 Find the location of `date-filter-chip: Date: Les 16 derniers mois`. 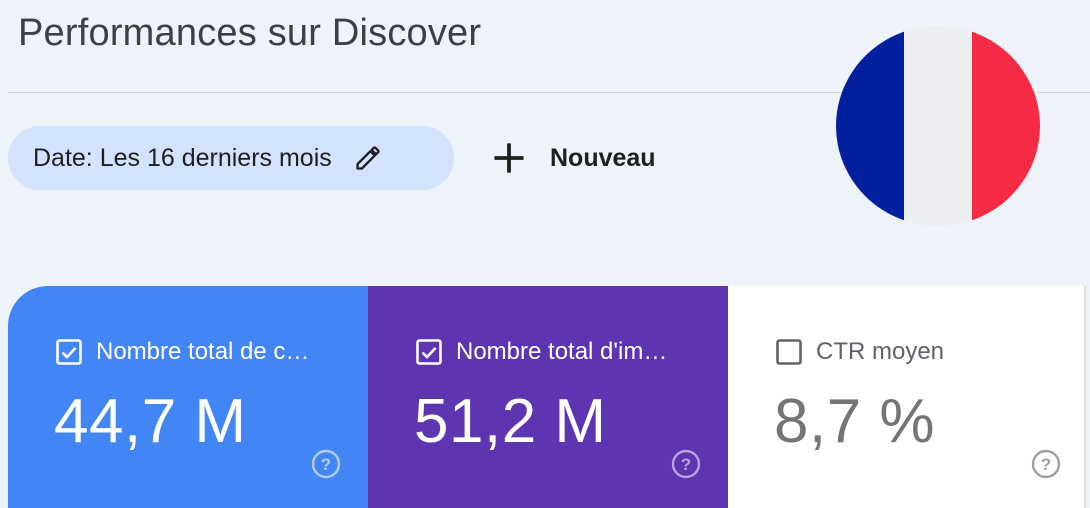

date-filter-chip: Date: Les 16 derniers mois is located at coordinates (231, 158).